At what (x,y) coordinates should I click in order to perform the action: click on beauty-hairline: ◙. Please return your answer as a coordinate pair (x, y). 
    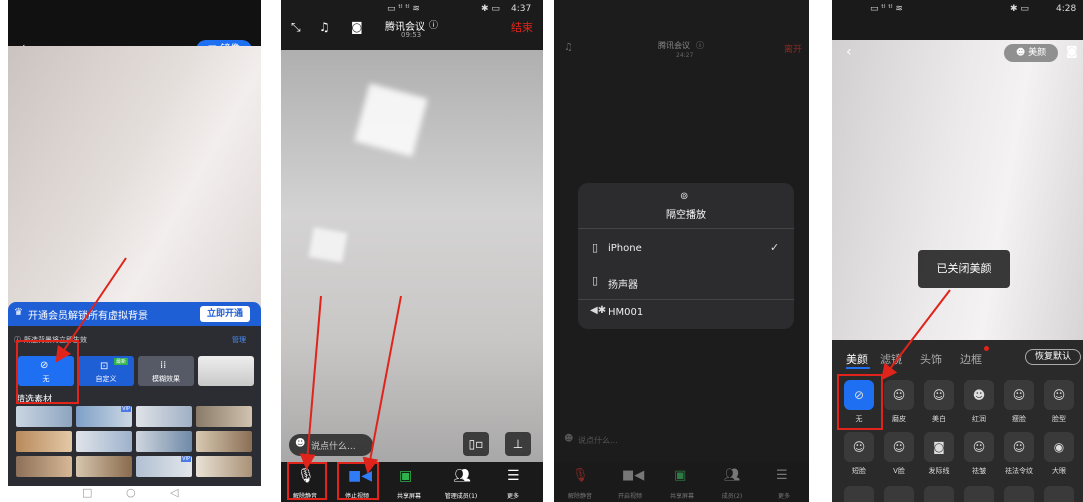
    Looking at the image, I should click on (939, 447).